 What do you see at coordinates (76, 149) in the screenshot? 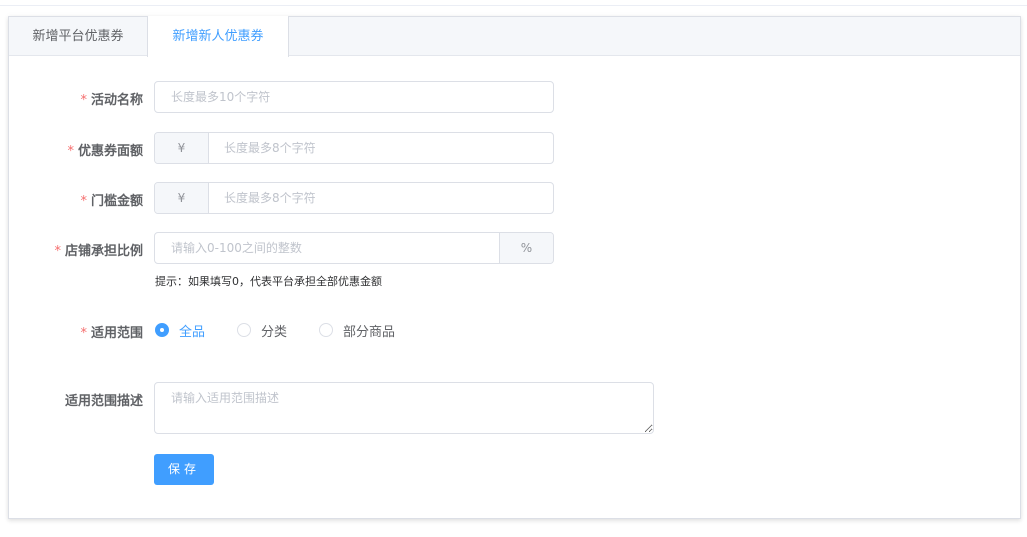
I see `coupon-amount-label: * 优惠券面额` at bounding box center [76, 149].